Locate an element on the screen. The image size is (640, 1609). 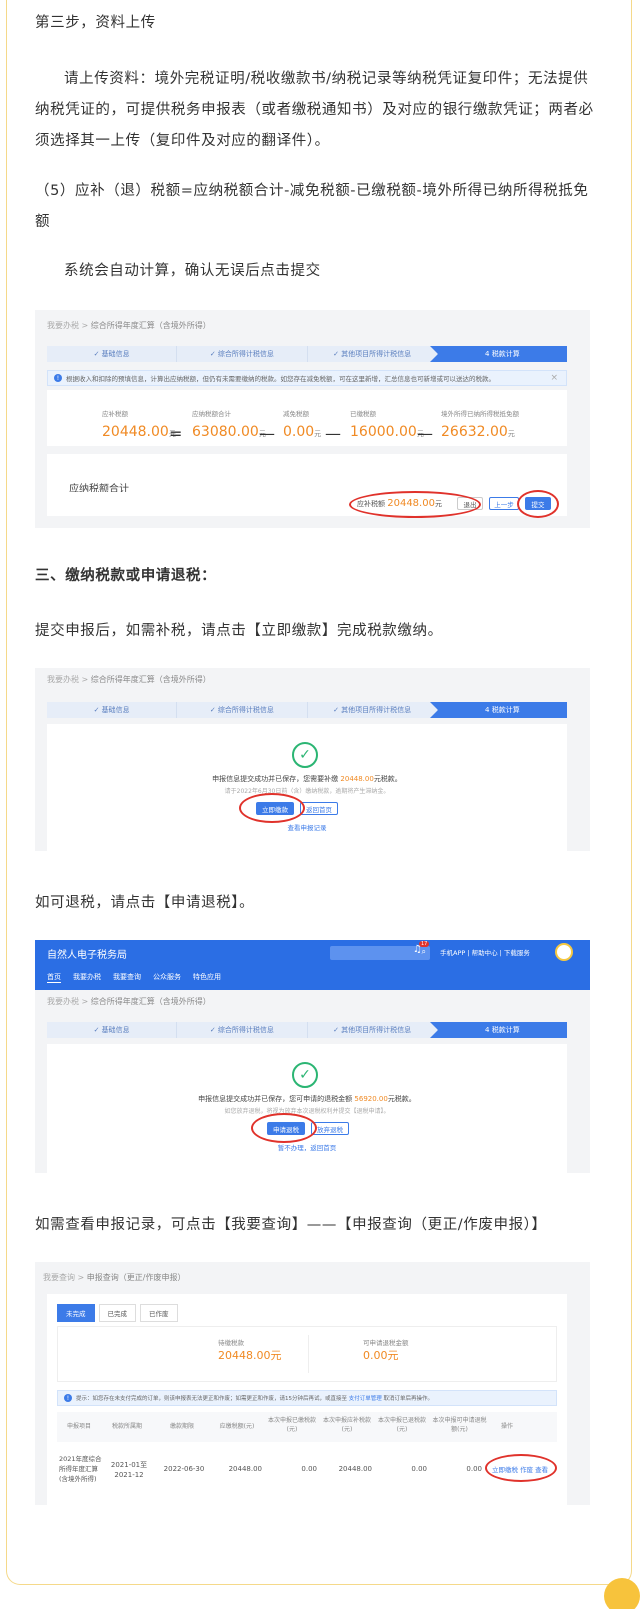
tab-finished: 已完成 is located at coordinates (117, 1313).